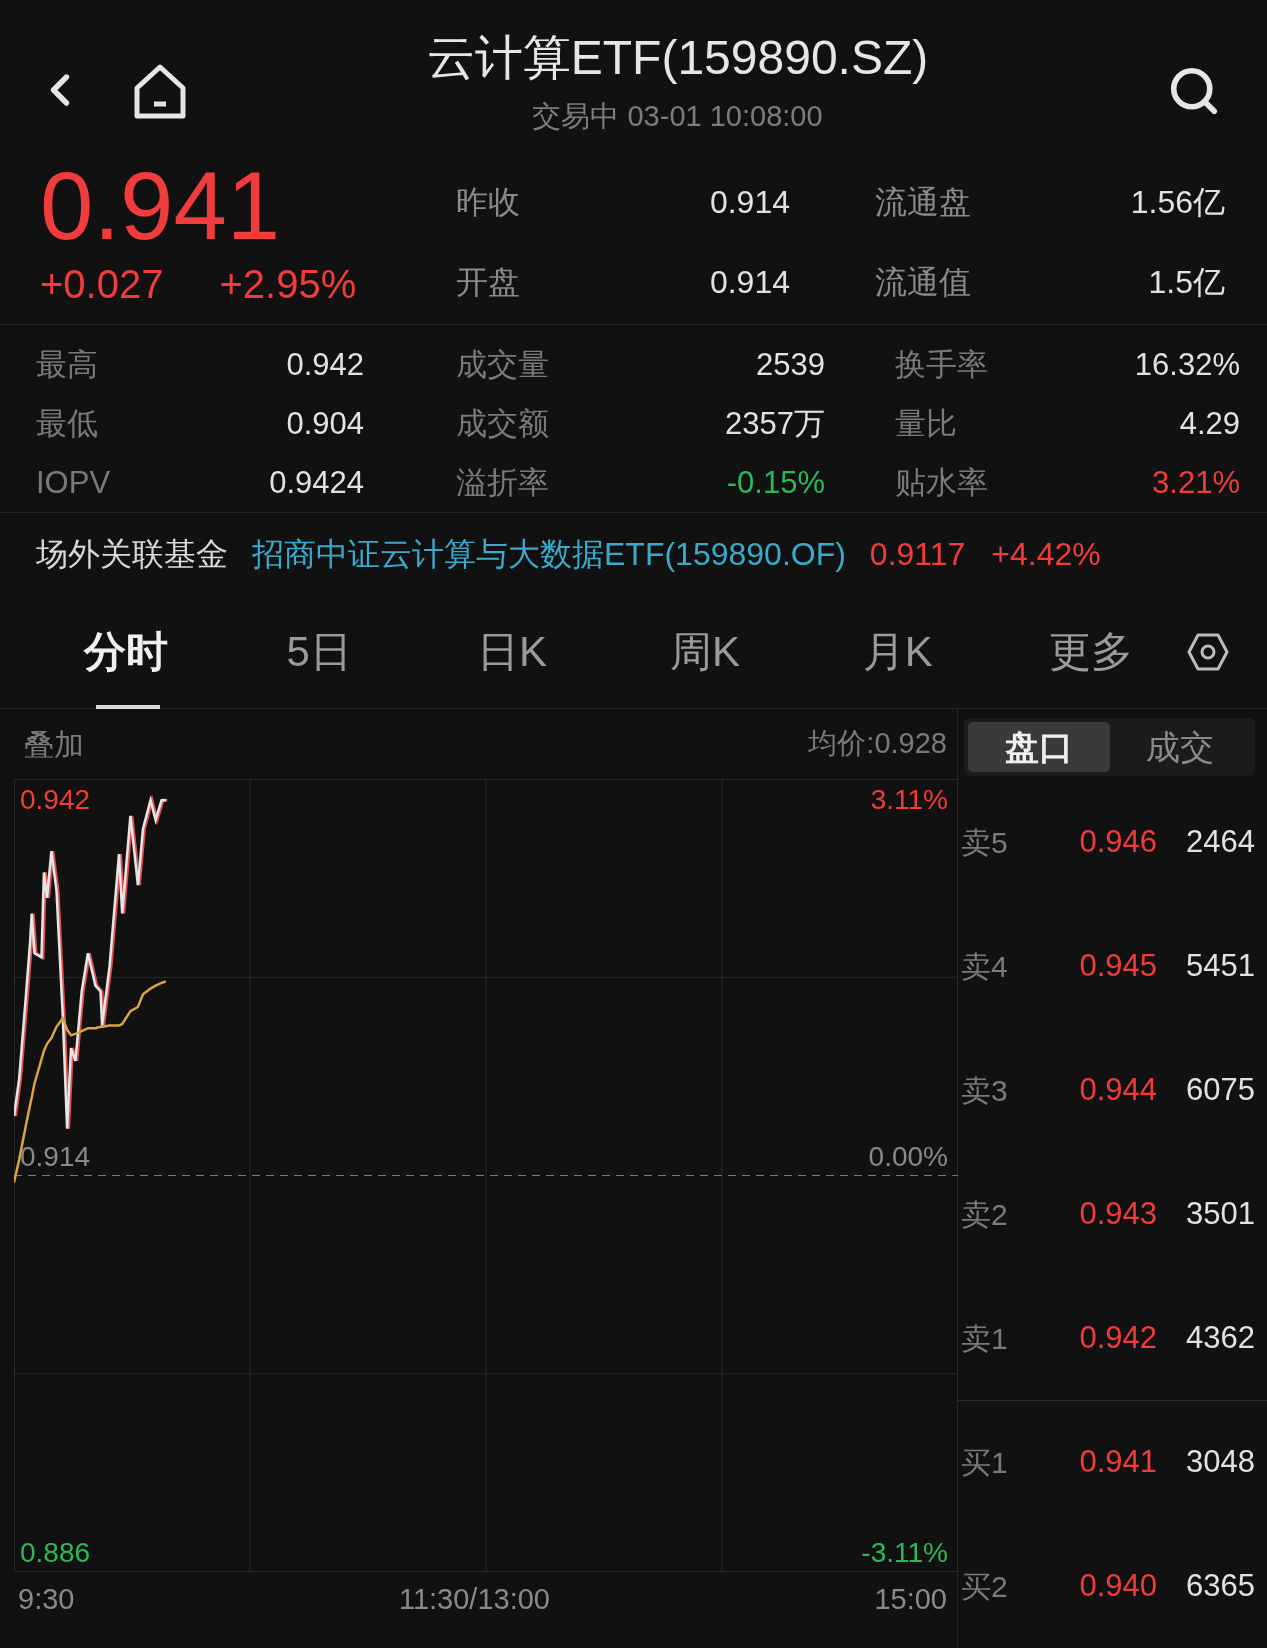 This screenshot has width=1267, height=1648. I want to click on last-price: 0.941, so click(161, 206).